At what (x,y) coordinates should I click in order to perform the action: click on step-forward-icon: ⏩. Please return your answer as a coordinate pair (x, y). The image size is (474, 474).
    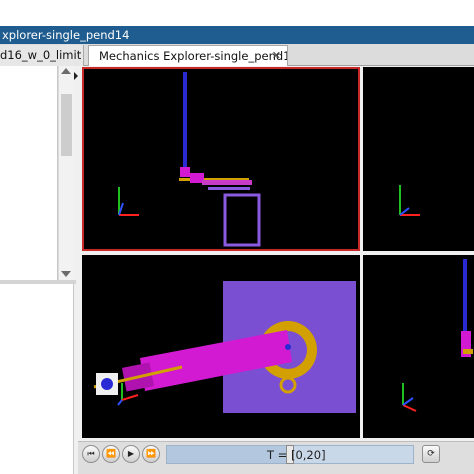
    Looking at the image, I should click on (151, 454).